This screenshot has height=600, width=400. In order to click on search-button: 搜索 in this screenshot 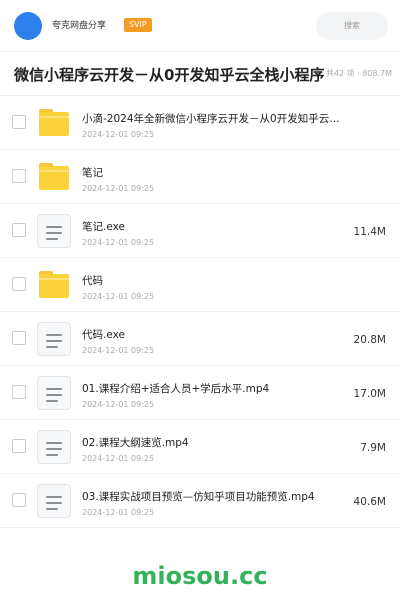, I will do `click(352, 26)`.